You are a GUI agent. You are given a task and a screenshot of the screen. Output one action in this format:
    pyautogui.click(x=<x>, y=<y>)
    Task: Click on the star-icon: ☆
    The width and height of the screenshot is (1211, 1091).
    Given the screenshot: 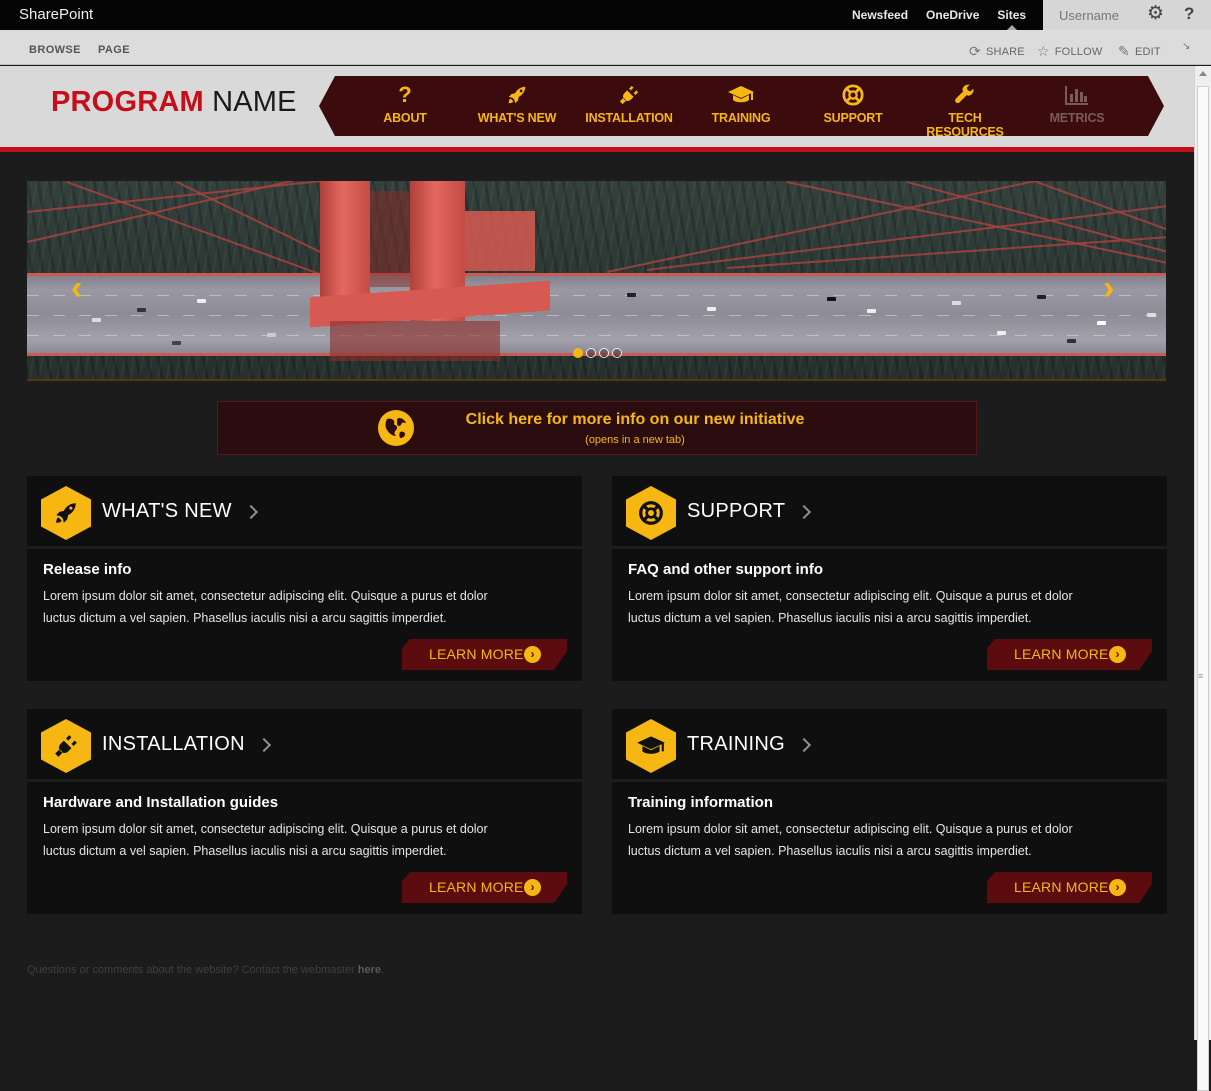 What is the action you would take?
    pyautogui.click(x=1043, y=51)
    